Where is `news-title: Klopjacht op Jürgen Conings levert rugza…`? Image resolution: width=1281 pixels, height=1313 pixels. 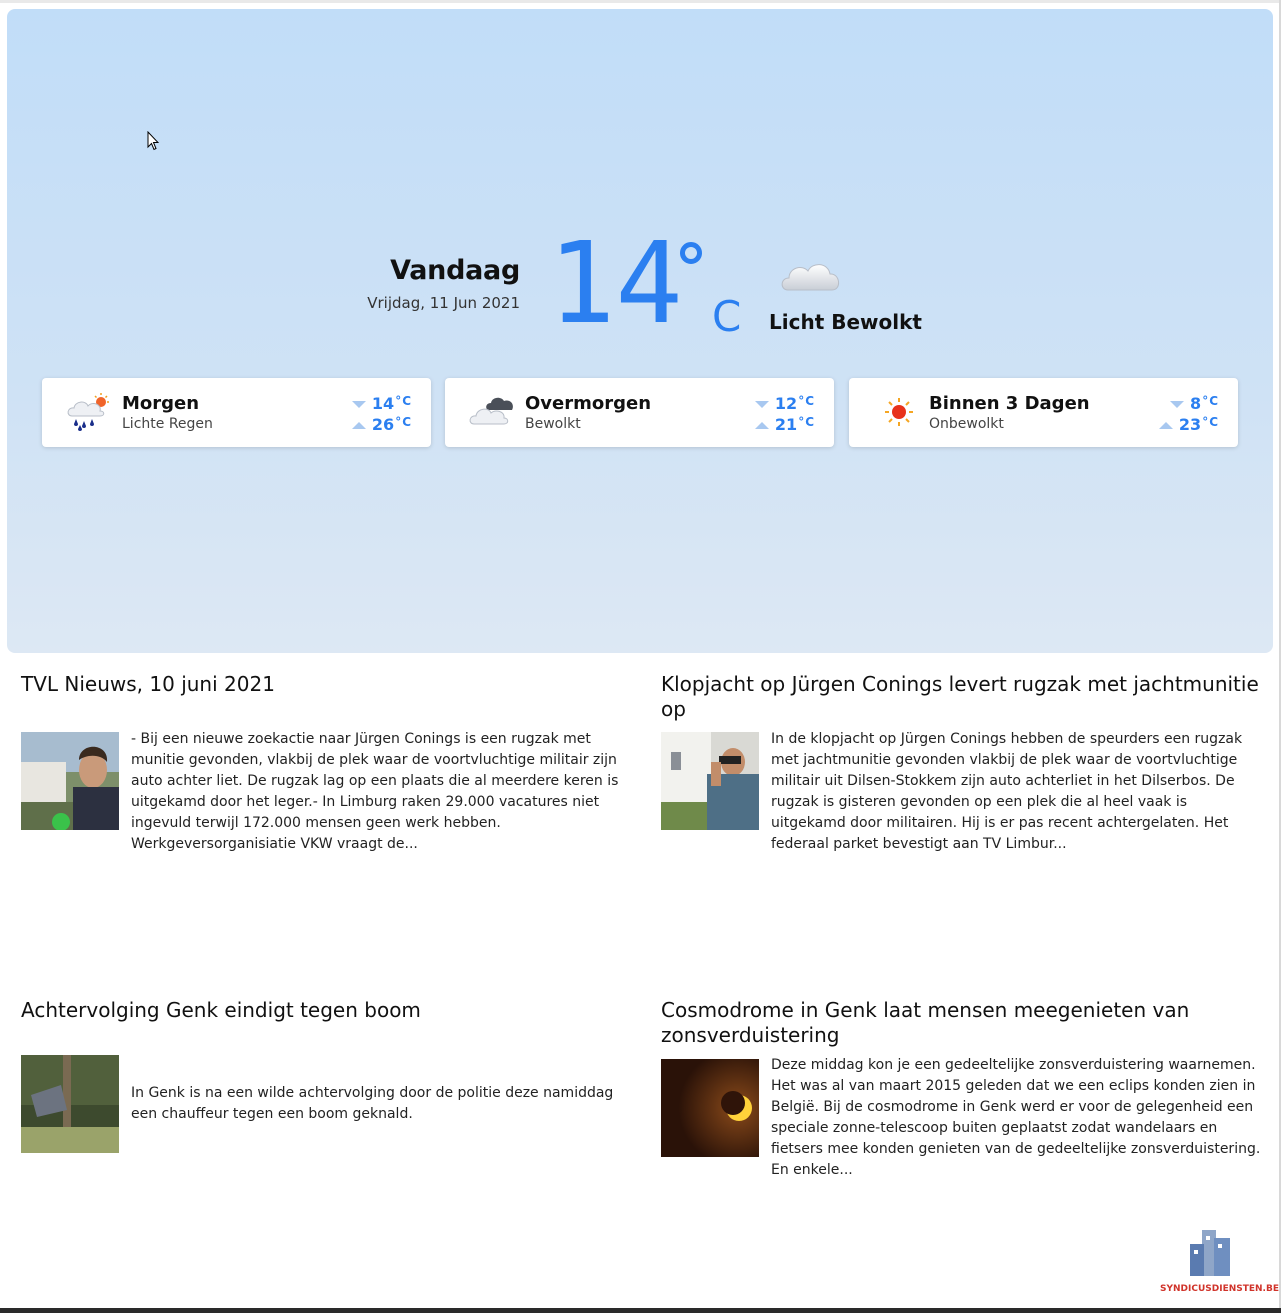 news-title: Klopjacht op Jürgen Conings levert rugza… is located at coordinates (961, 697).